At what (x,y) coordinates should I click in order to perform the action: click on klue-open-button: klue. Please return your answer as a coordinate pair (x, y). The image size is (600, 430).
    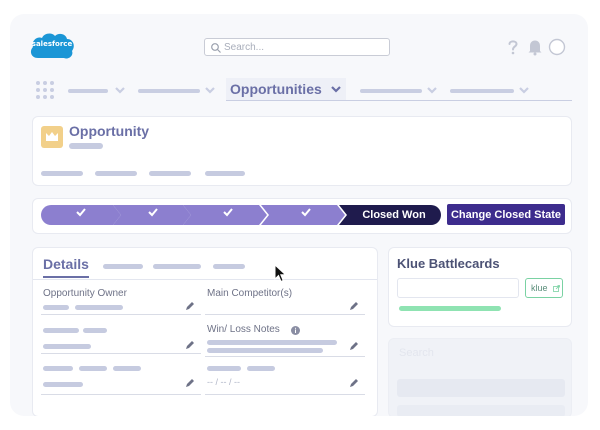
    Looking at the image, I should click on (544, 288).